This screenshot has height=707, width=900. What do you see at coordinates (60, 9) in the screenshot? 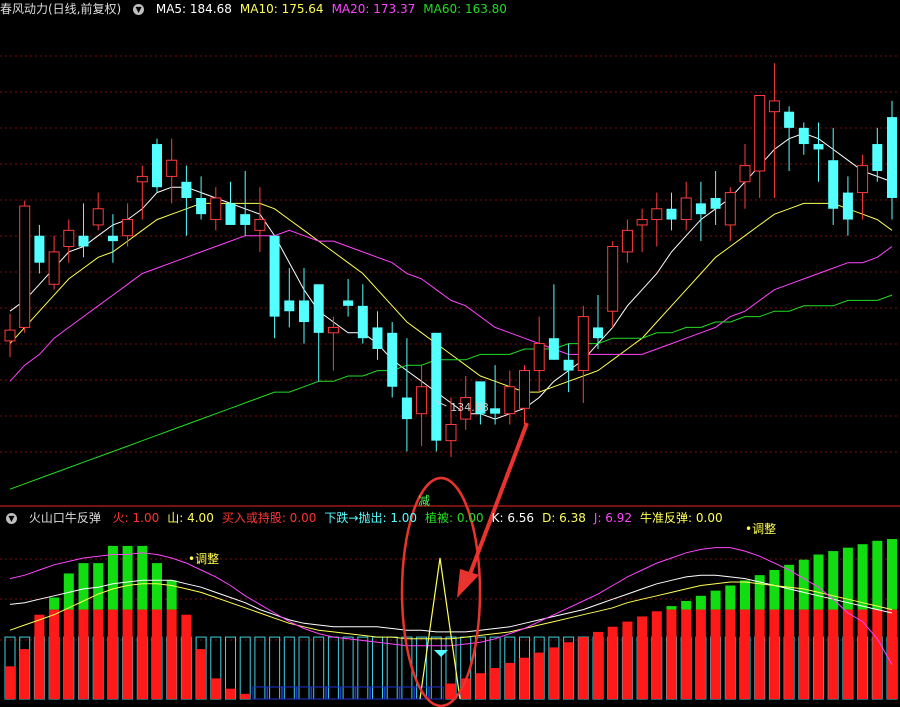
I see `main-title: 春风动力(日线,前复权)` at bounding box center [60, 9].